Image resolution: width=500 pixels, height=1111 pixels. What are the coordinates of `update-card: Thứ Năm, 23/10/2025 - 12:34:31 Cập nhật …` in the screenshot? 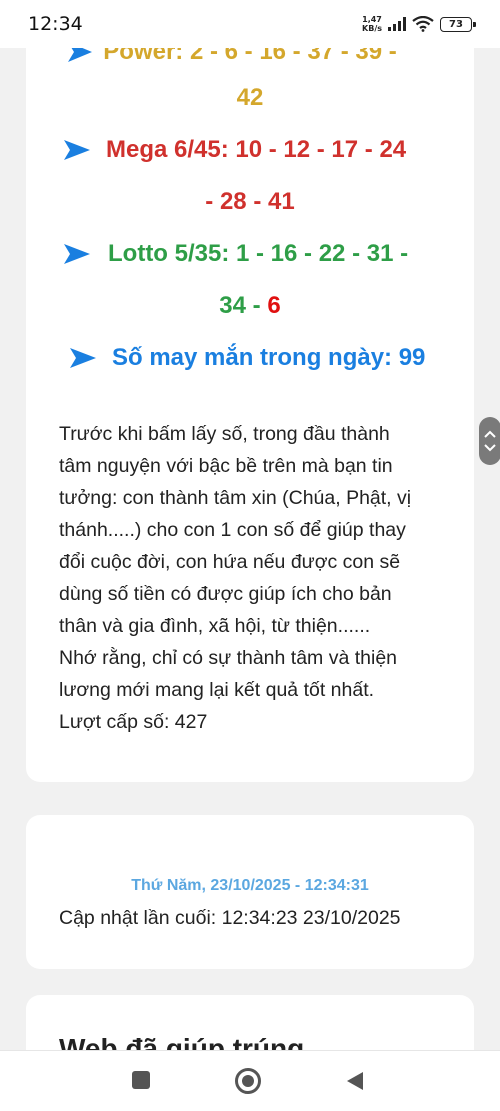 It's located at (250, 892).